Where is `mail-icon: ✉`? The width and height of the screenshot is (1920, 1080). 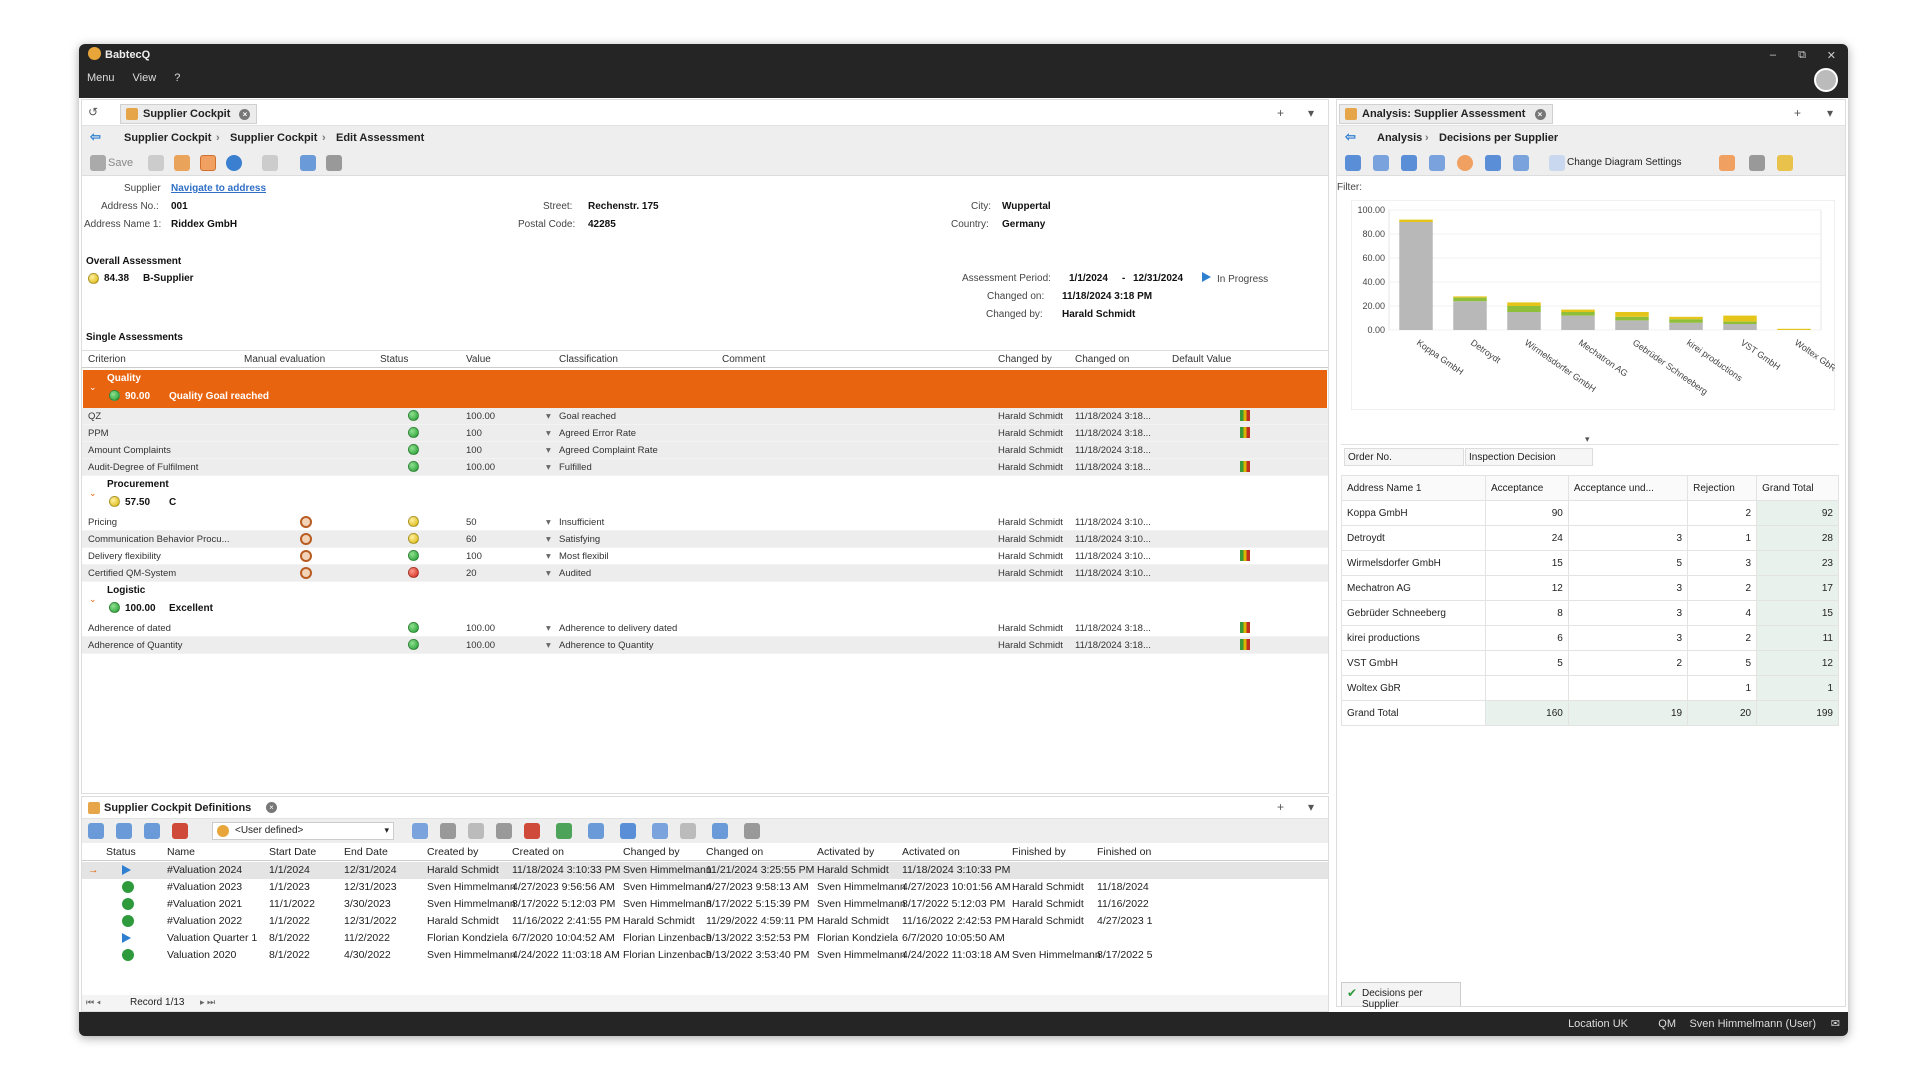 mail-icon: ✉ is located at coordinates (1835, 1023).